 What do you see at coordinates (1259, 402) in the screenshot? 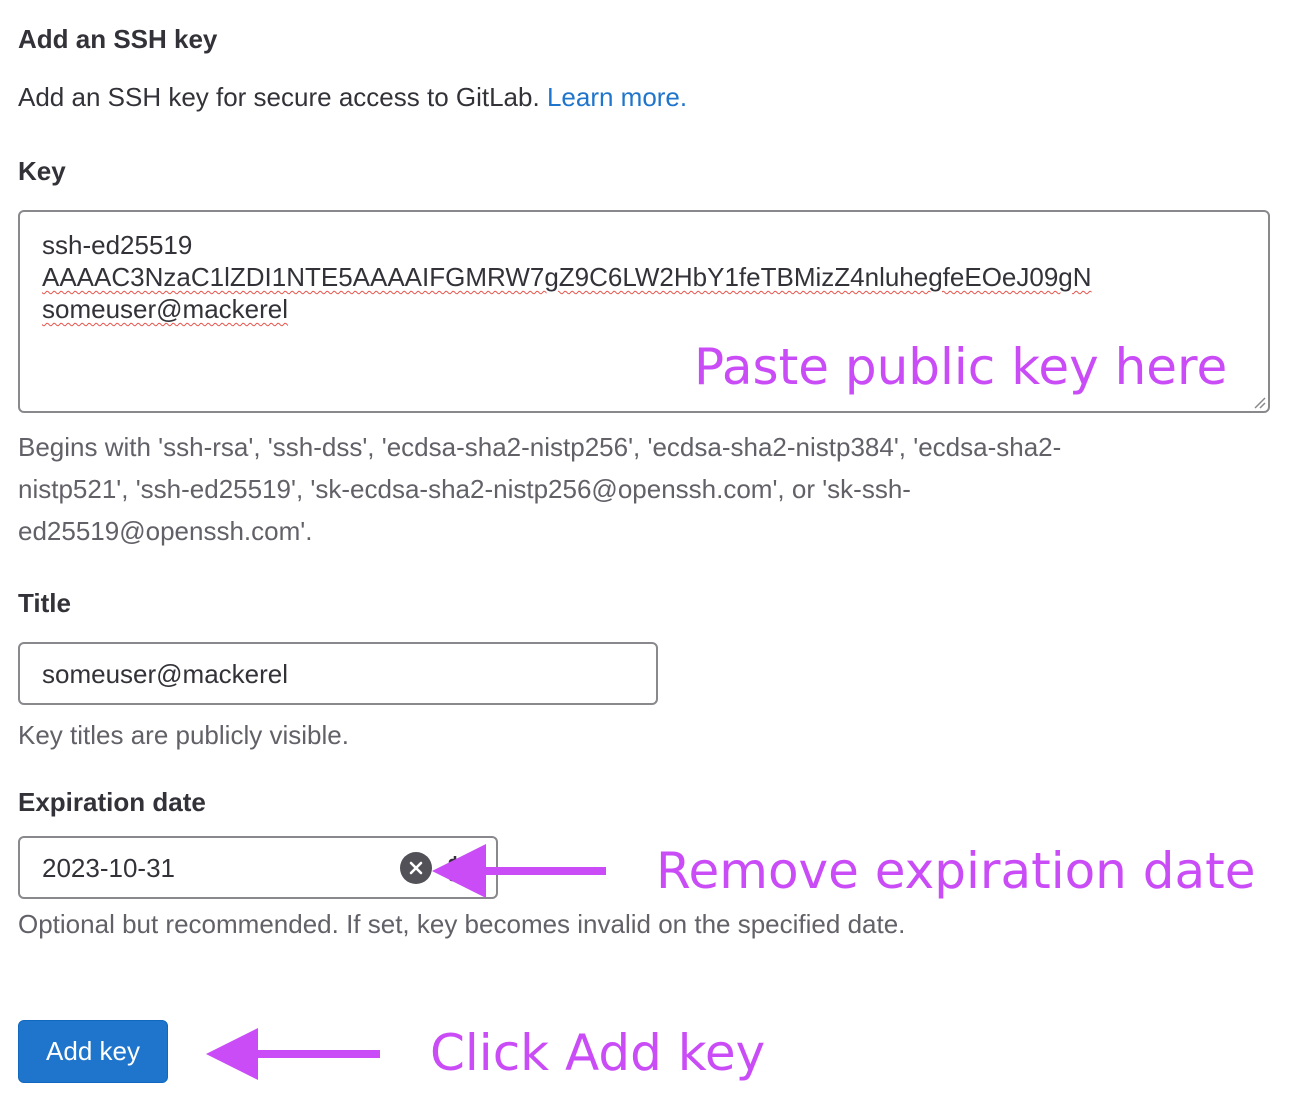
I see `resize-handle-icon` at bounding box center [1259, 402].